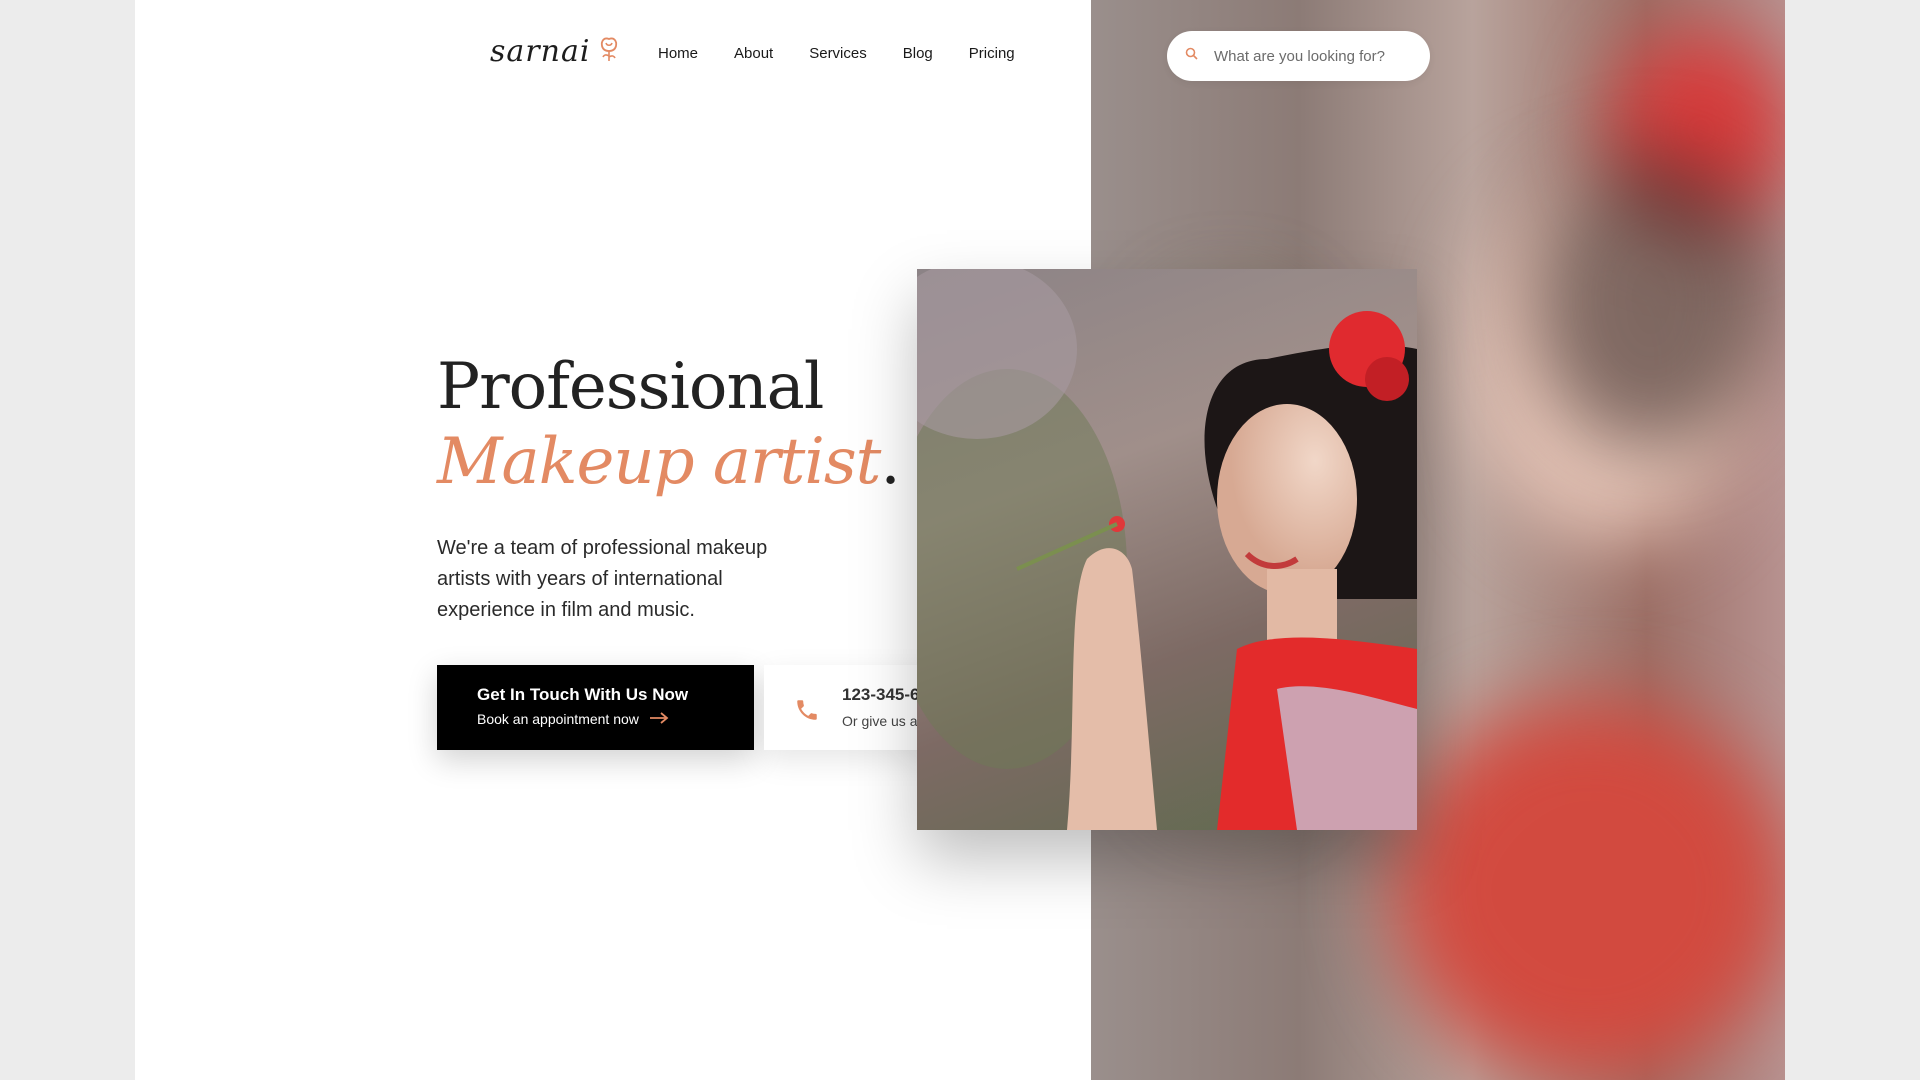  What do you see at coordinates (918, 53) in the screenshot?
I see `nav-blog: Blog` at bounding box center [918, 53].